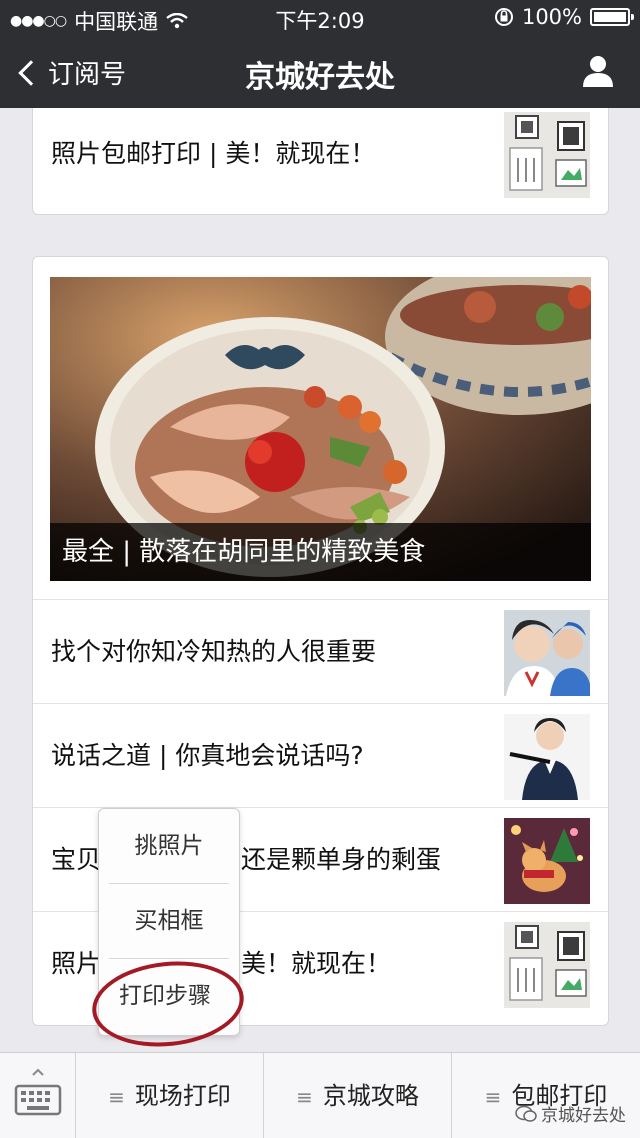  I want to click on menu-label: 京城攻略, so click(370, 1096).